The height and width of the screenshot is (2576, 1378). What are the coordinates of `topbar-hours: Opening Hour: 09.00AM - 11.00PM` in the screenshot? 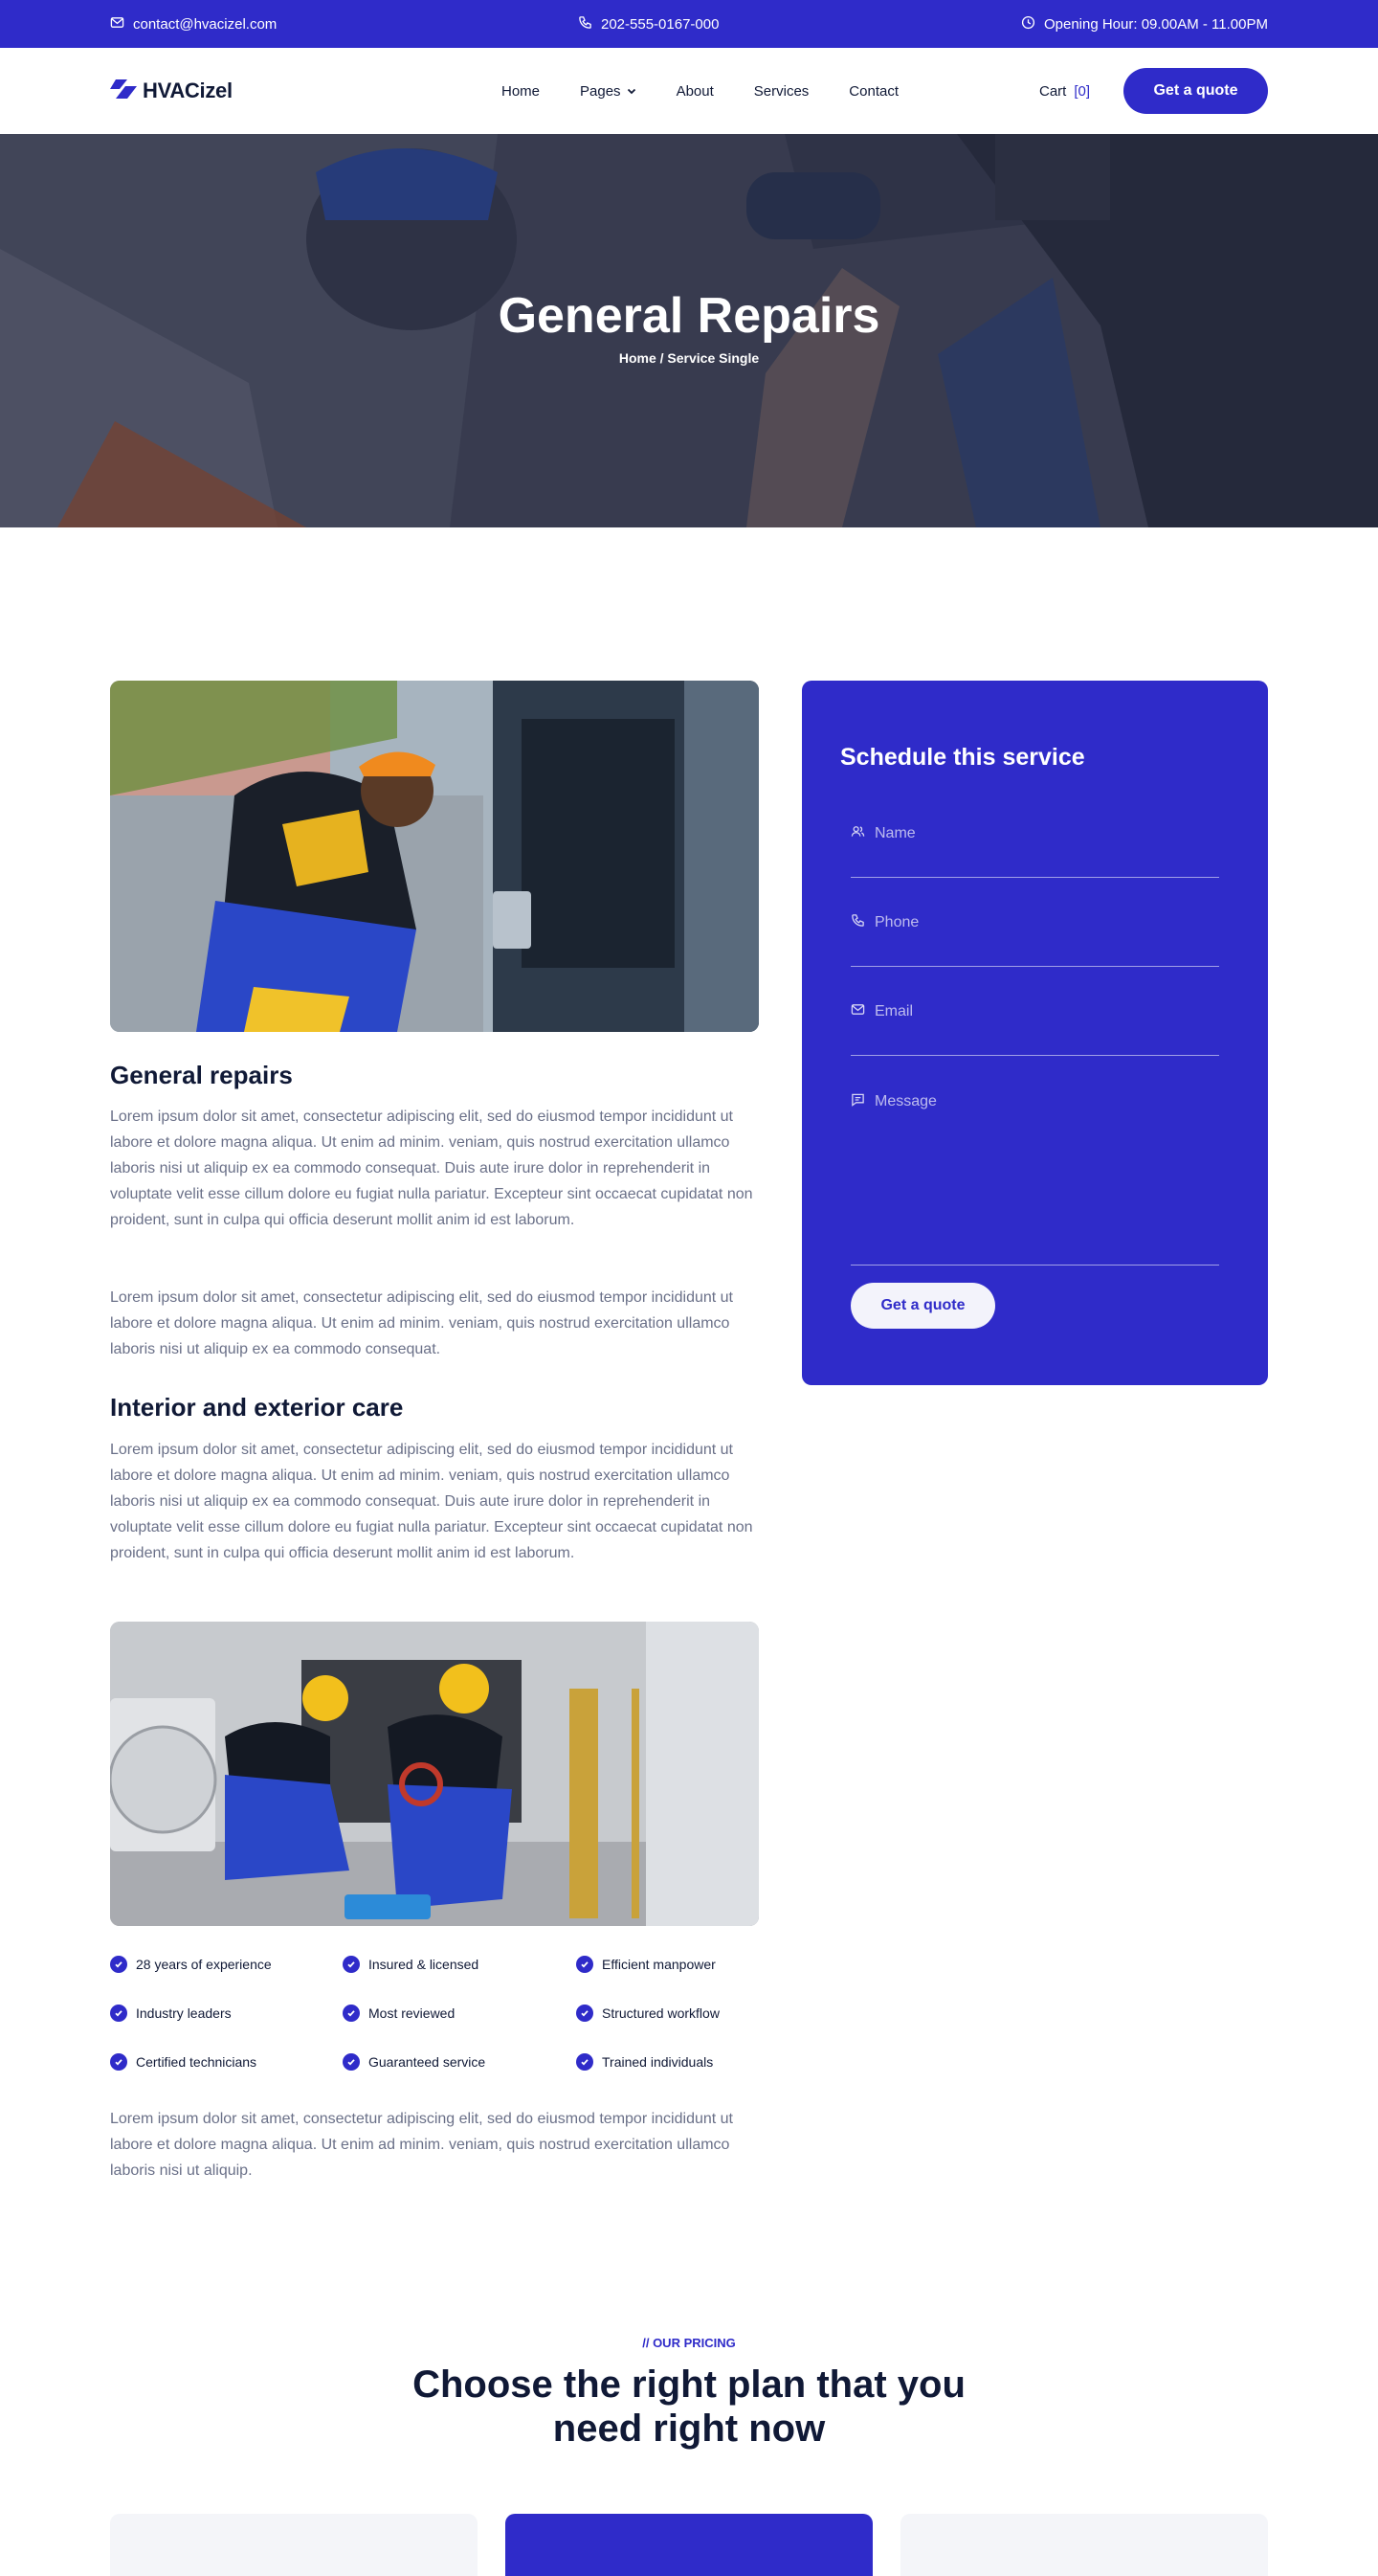 It's located at (1144, 24).